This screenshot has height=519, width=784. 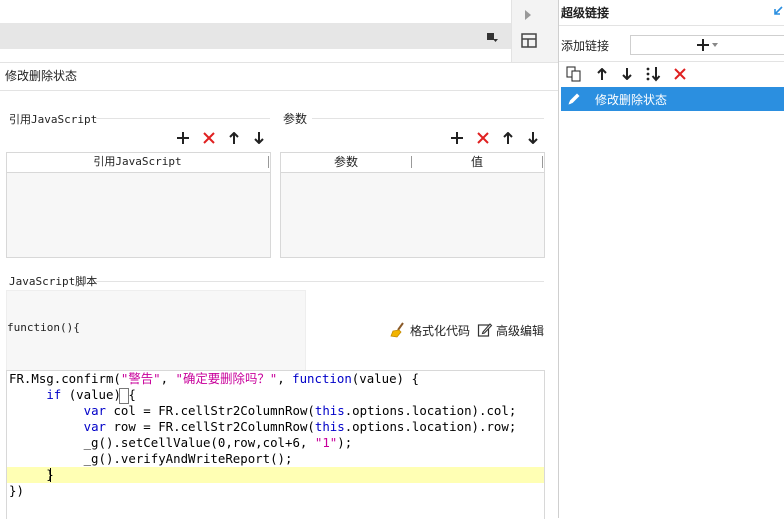 I want to click on delete-ref-js-button, so click(x=209, y=138).